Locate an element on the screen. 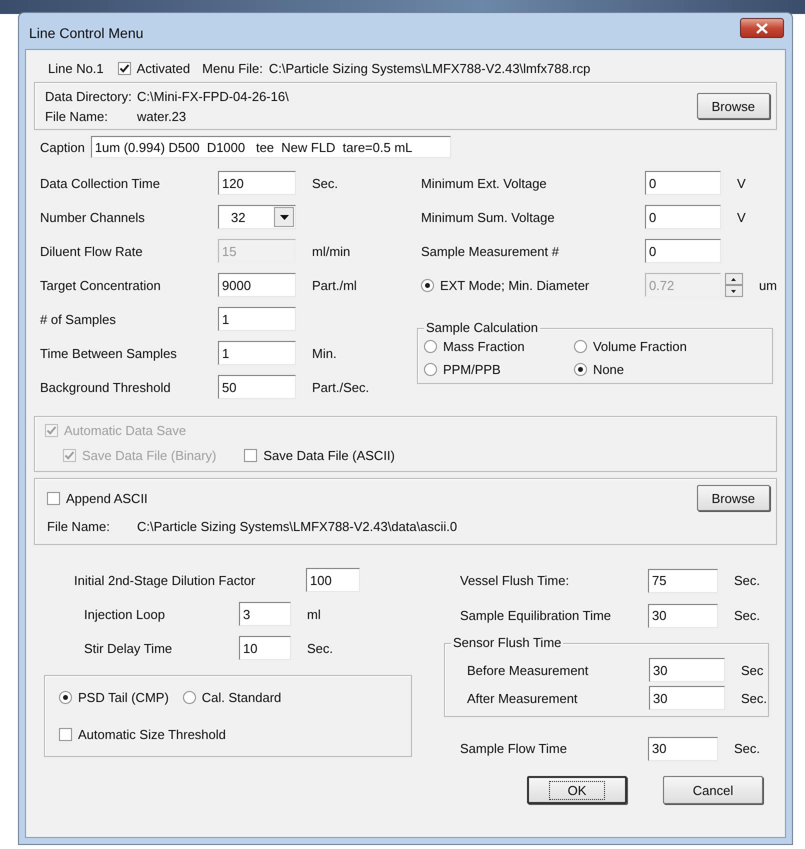 The height and width of the screenshot is (849, 805). text-field: 120 is located at coordinates (257, 183).